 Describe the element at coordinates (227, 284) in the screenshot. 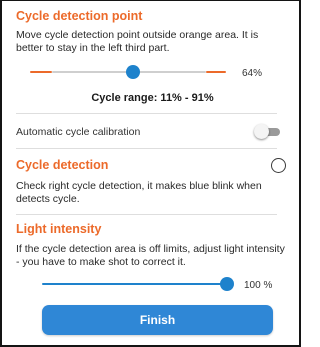

I see `light-intensity-slider-thumb` at that location.